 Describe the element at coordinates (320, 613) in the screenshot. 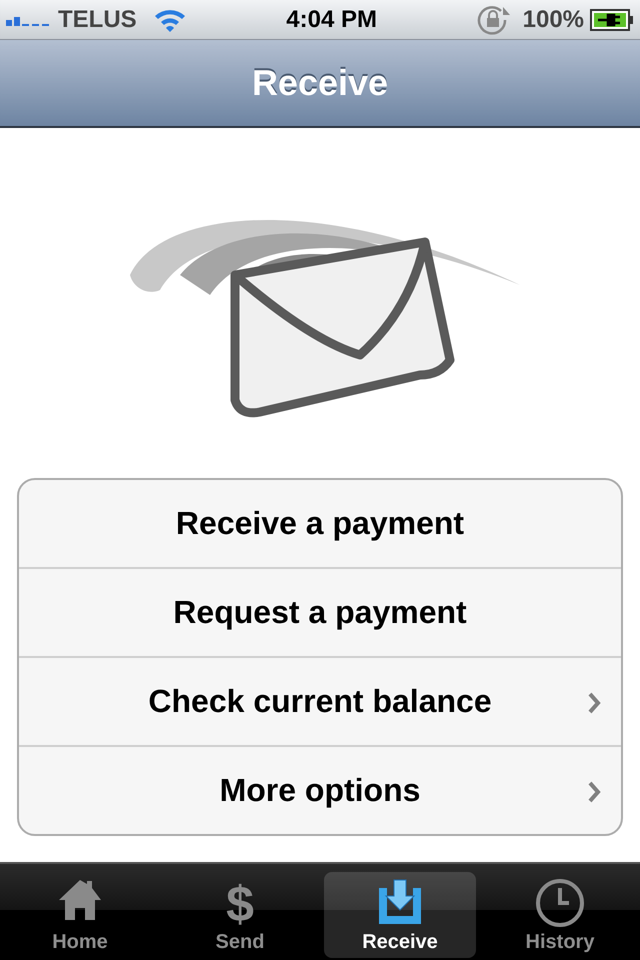

I see `menu-row: Request a payment` at that location.